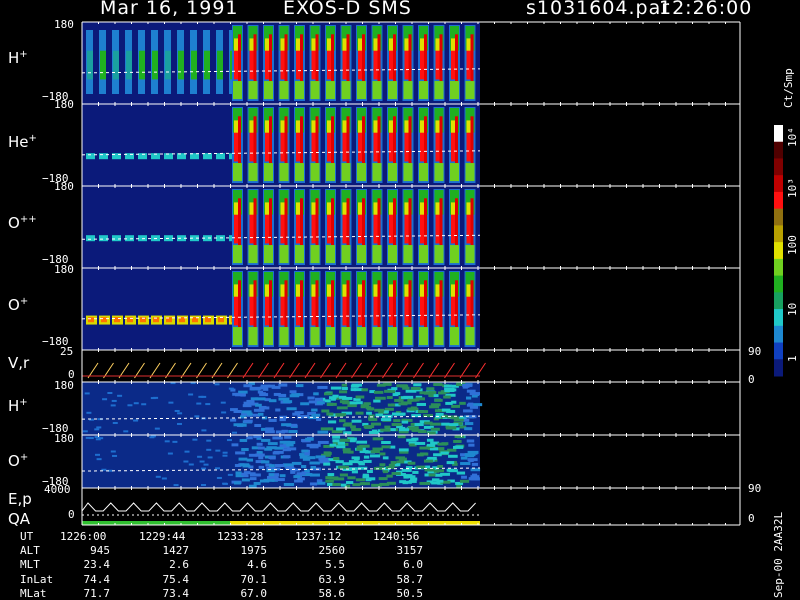  Describe the element at coordinates (27, 536) in the screenshot. I see `ephem-label-ut: UT` at that location.